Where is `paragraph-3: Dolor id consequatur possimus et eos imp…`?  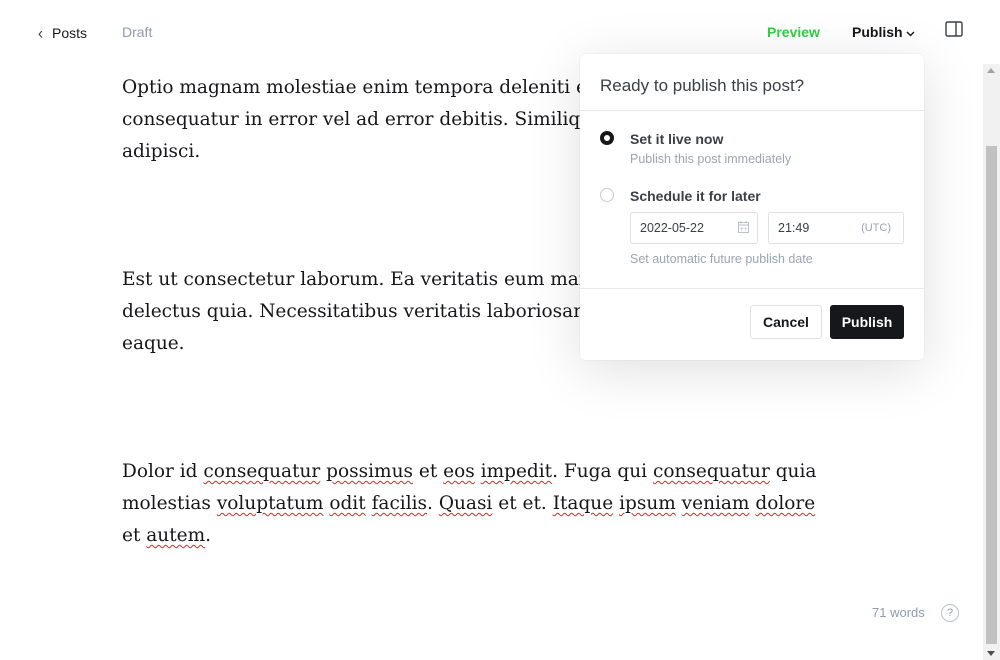 paragraph-3: Dolor id consequatur possimus et eos imp… is located at coordinates (472, 504).